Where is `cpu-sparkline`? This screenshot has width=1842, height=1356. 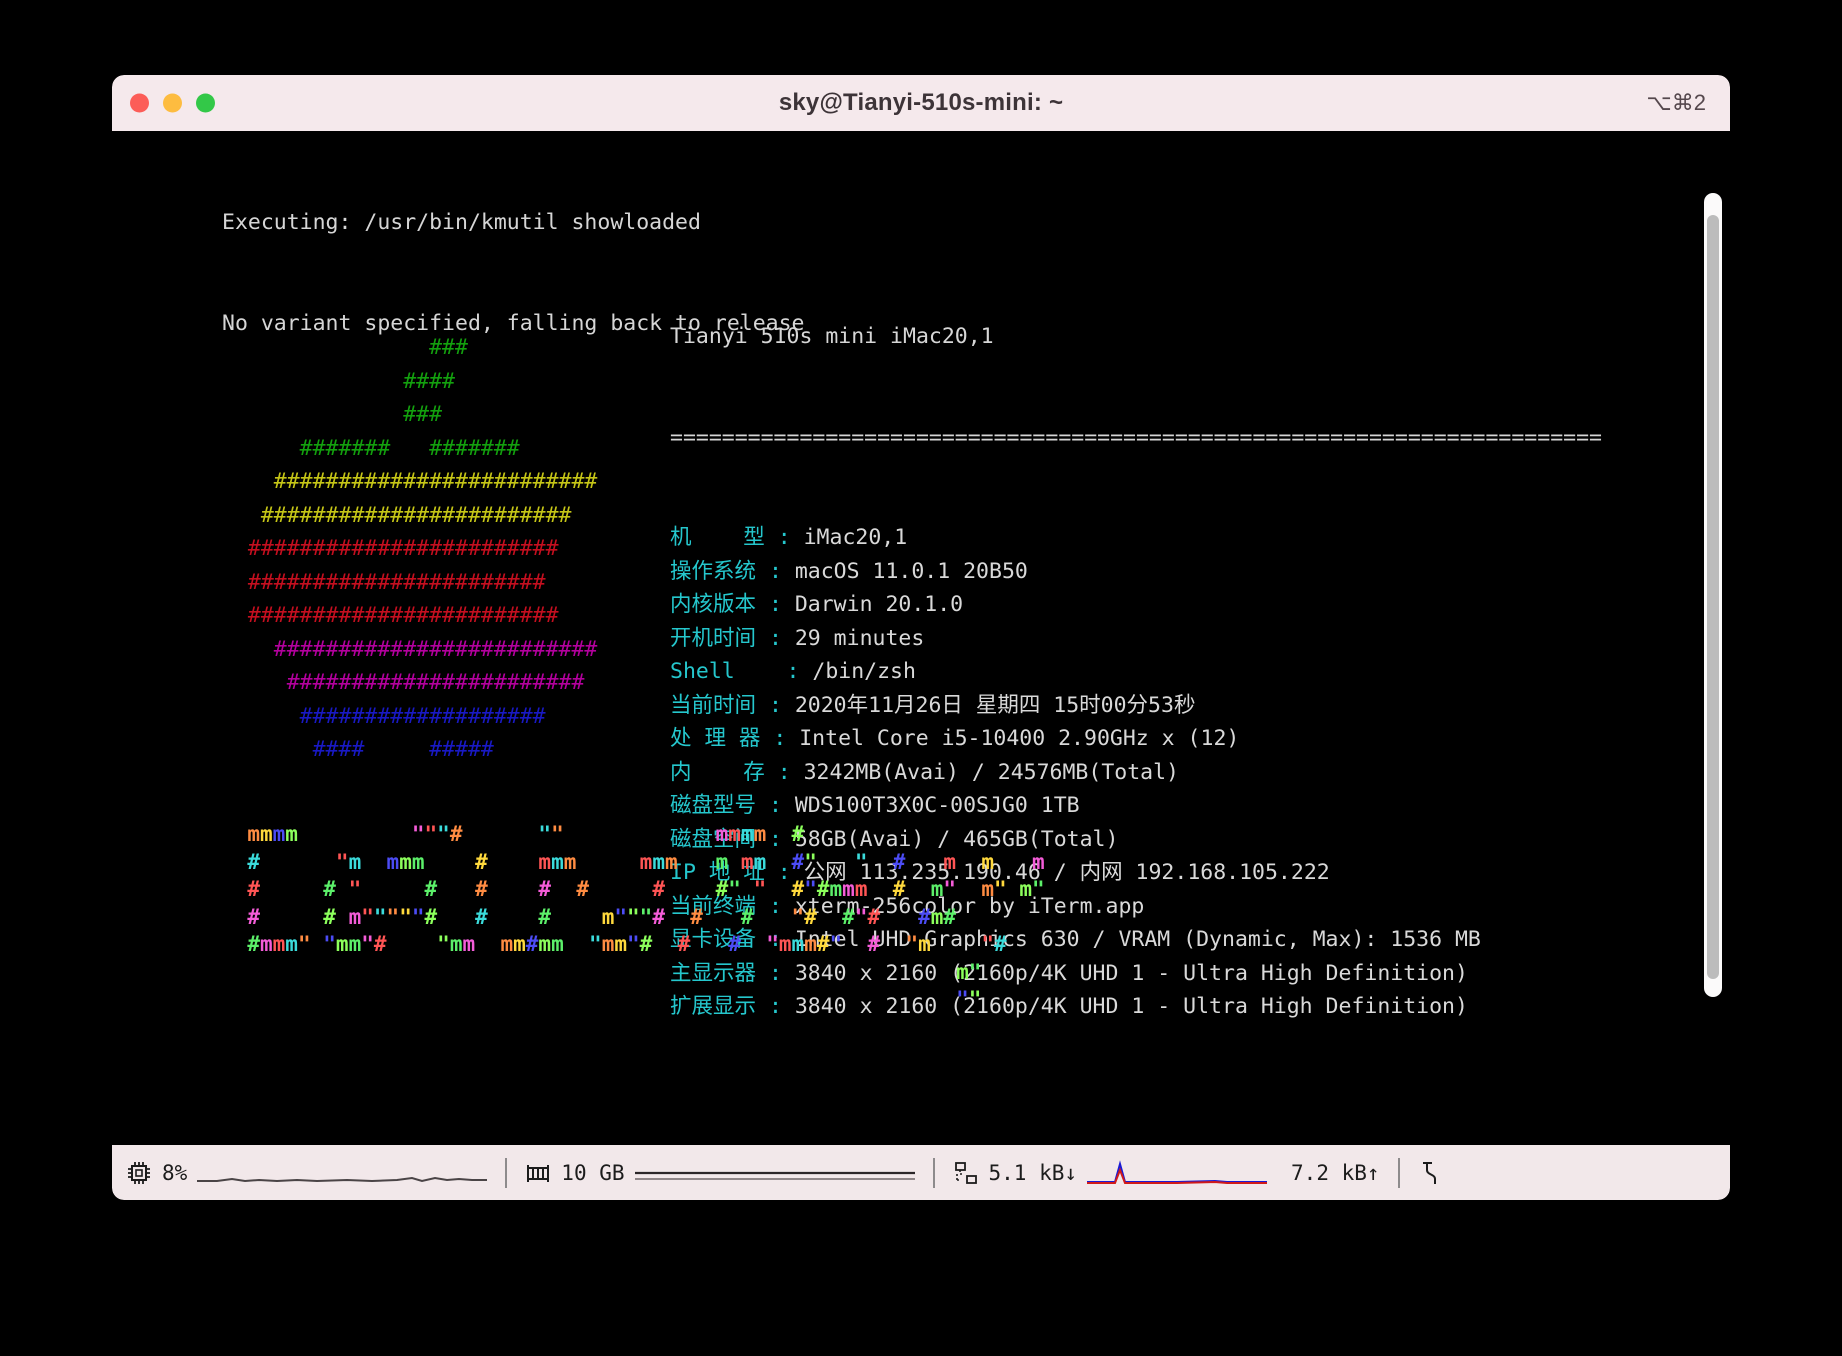
cpu-sparkline is located at coordinates (342, 1179).